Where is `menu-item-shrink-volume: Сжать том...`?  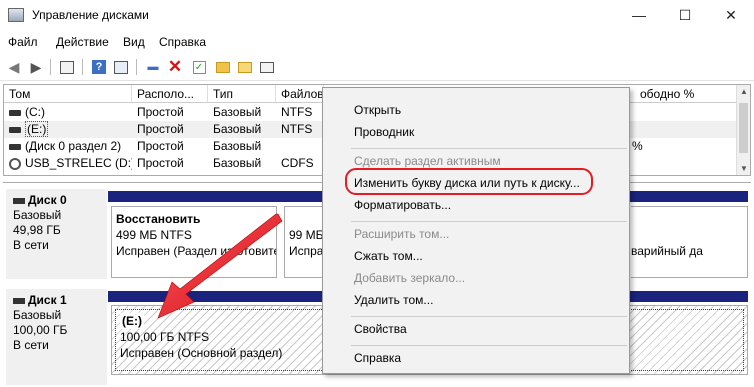 menu-item-shrink-volume: Сжать том... is located at coordinates (388, 256).